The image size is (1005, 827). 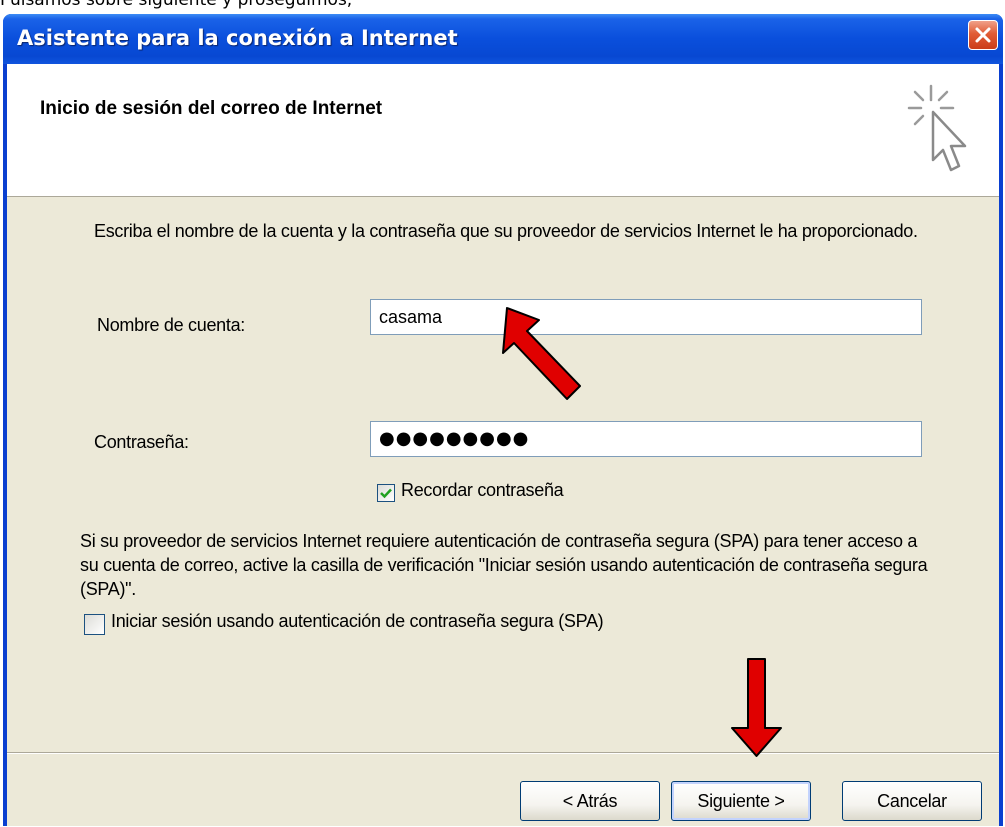 I want to click on spa-checkbox, so click(x=94, y=624).